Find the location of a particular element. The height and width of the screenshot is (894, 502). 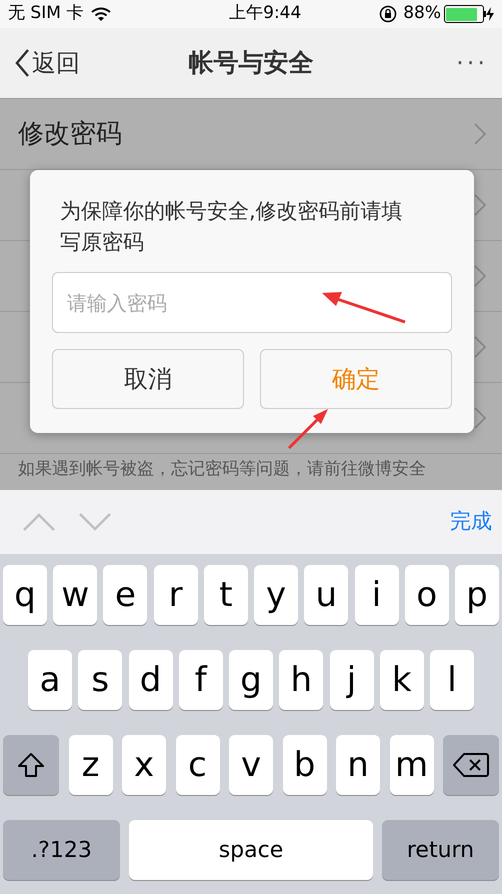

rotation-lock-icon is located at coordinates (388, 14).